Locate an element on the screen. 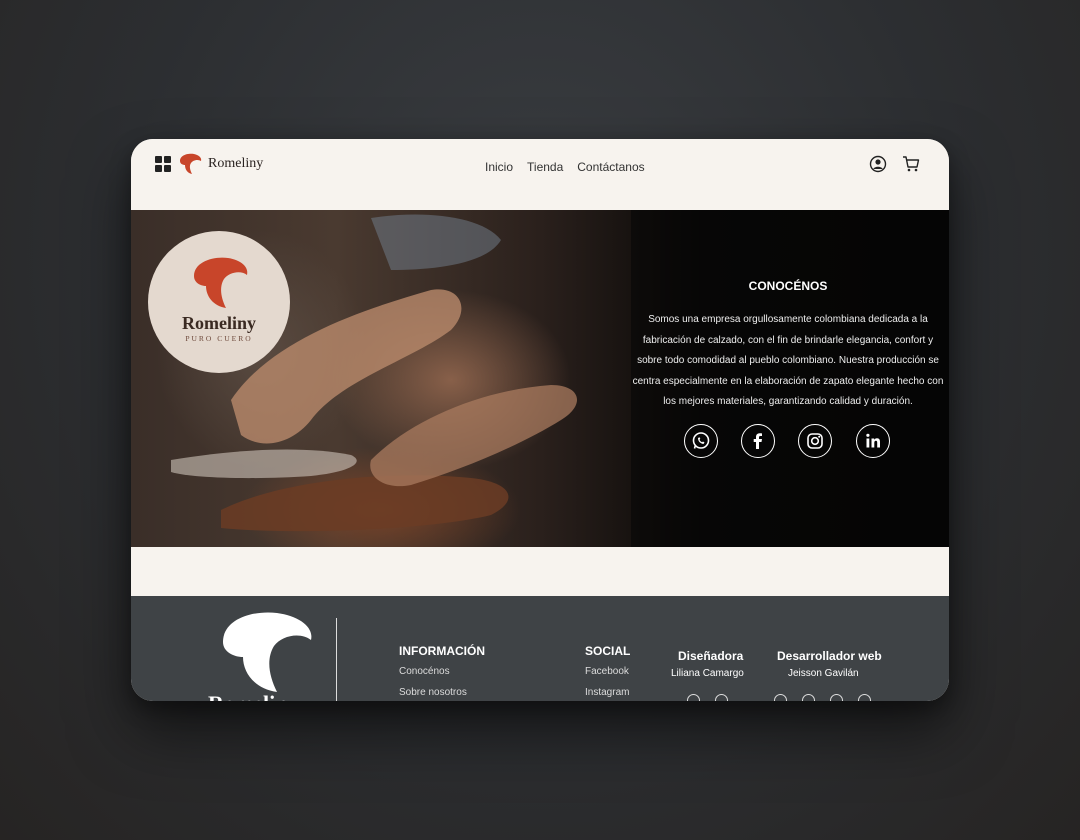 This screenshot has width=1080, height=840. whatsapp-icon is located at coordinates (701, 440).